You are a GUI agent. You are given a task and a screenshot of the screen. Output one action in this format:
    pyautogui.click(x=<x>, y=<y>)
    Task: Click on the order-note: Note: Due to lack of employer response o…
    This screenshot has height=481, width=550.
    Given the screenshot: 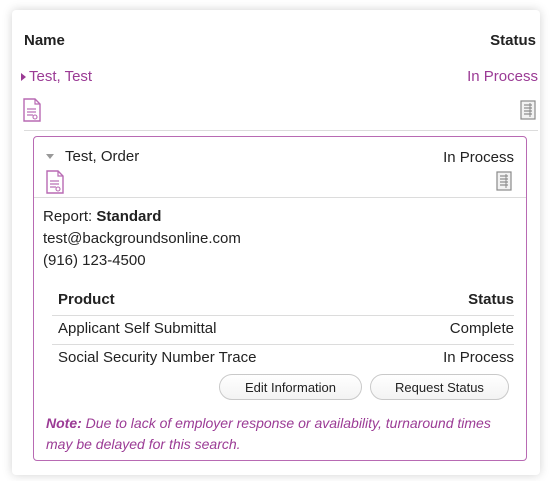 What is the action you would take?
    pyautogui.click(x=280, y=434)
    